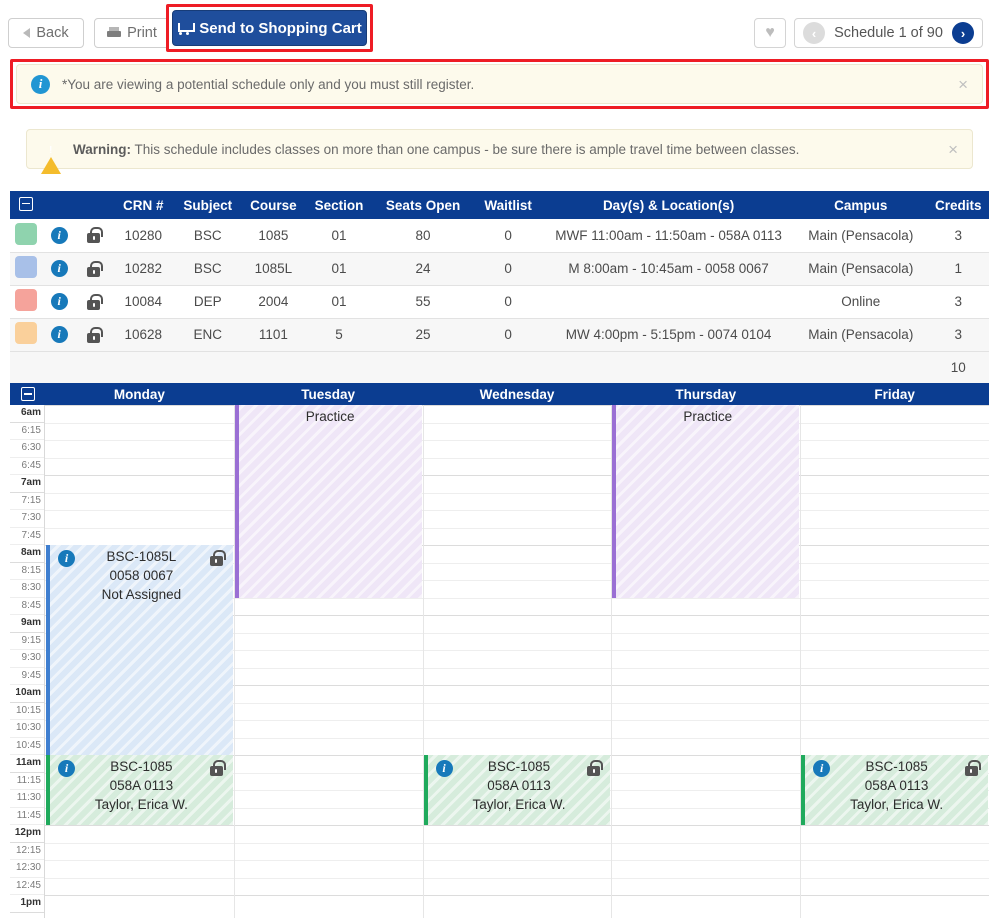 The height and width of the screenshot is (918, 999). Describe the element at coordinates (102, 149) in the screenshot. I see `warning-alert-label: Warning:` at that location.